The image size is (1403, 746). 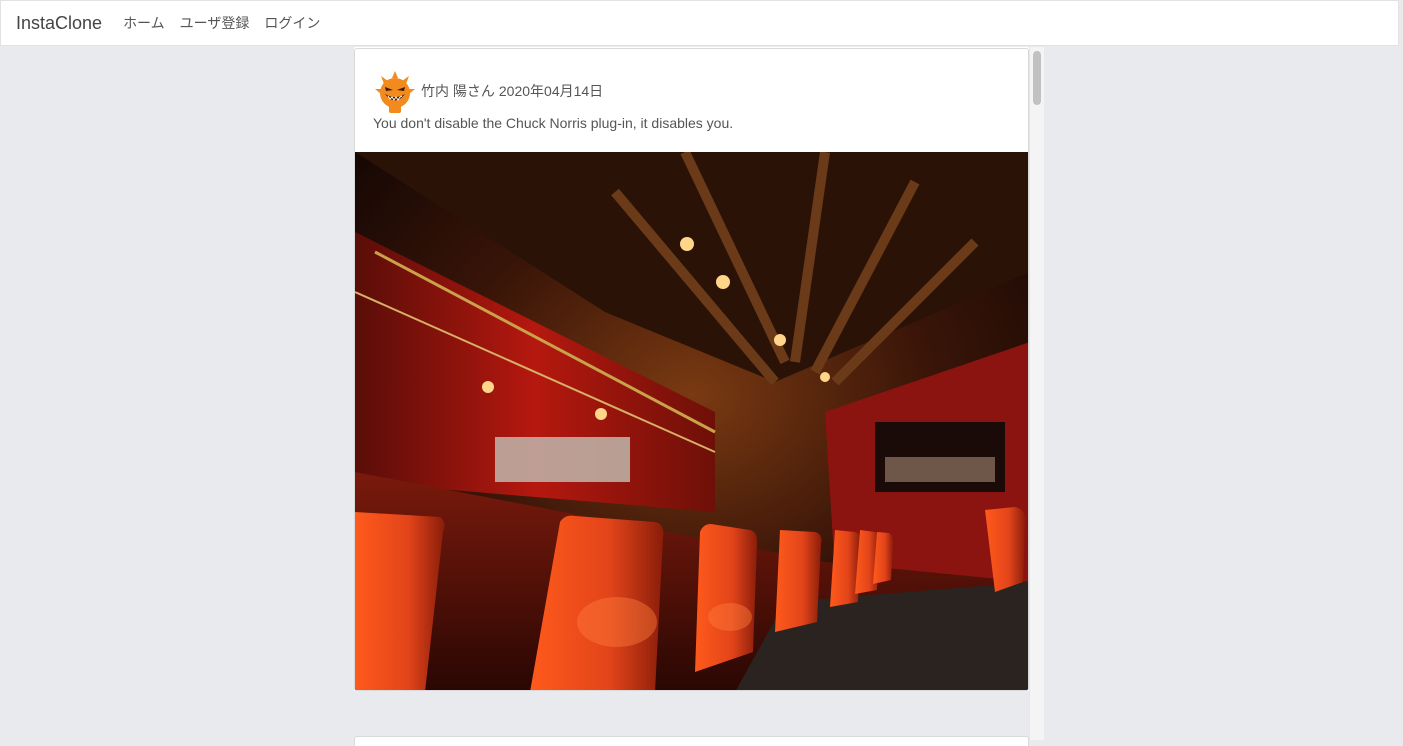 What do you see at coordinates (395, 91) in the screenshot?
I see `devil-face-icon` at bounding box center [395, 91].